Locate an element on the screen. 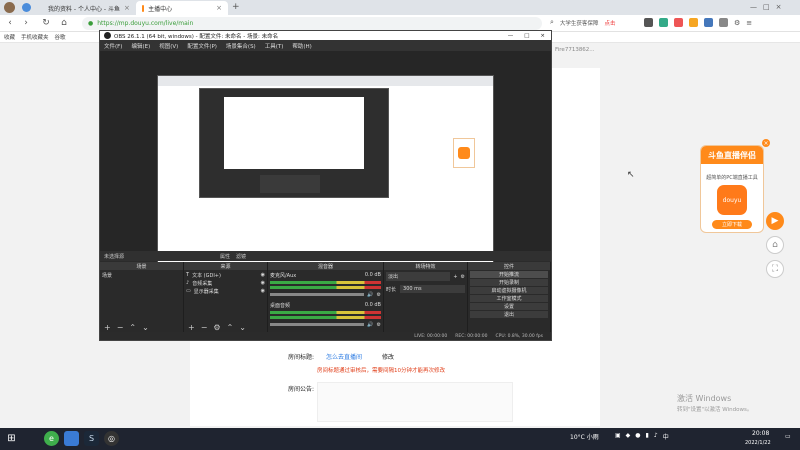 Image resolution: width=800 pixels, height=450 pixels. bookmark-item: 收藏 is located at coordinates (9, 37).